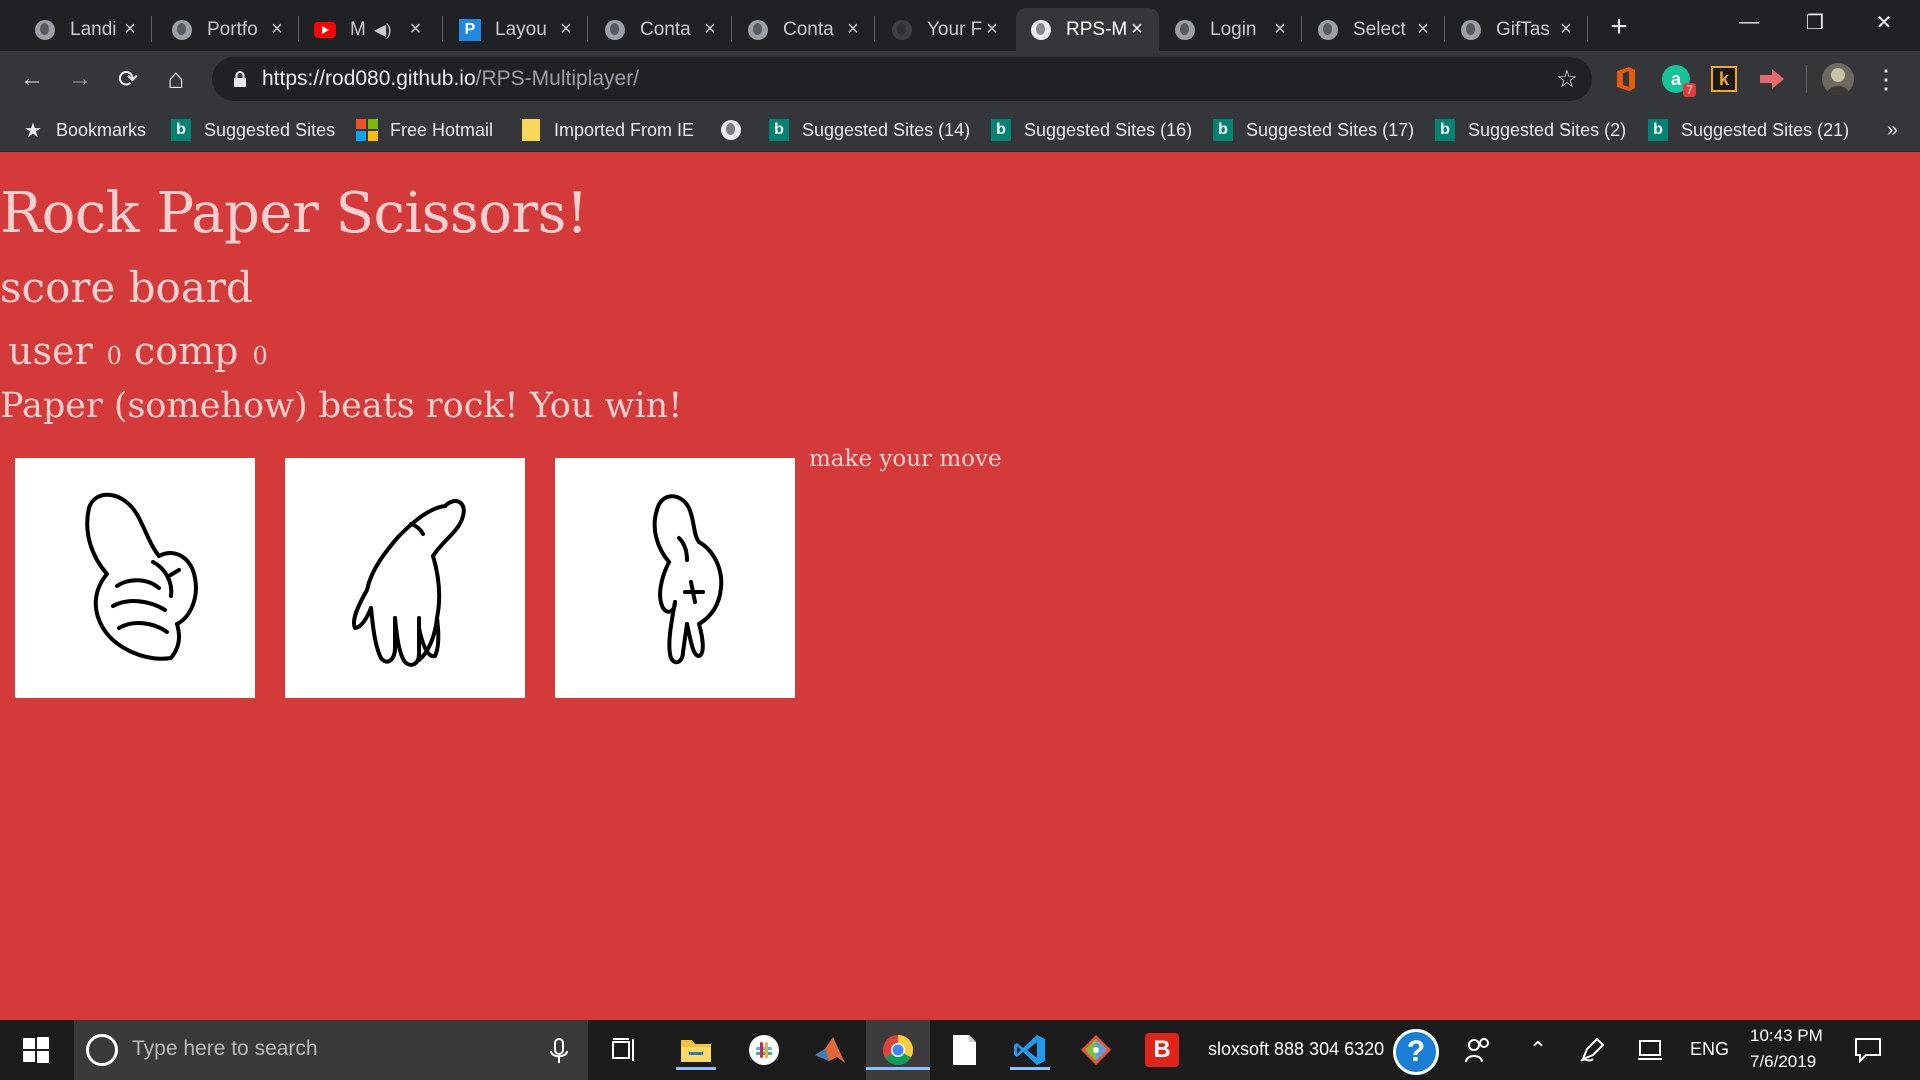  Describe the element at coordinates (559, 1051) in the screenshot. I see `microphone-icon` at that location.